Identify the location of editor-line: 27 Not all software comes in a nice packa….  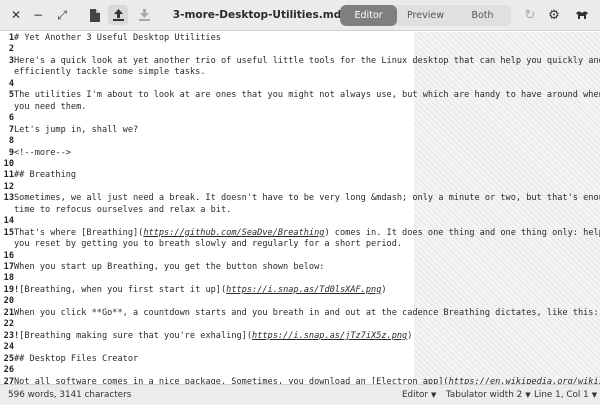
(300, 381).